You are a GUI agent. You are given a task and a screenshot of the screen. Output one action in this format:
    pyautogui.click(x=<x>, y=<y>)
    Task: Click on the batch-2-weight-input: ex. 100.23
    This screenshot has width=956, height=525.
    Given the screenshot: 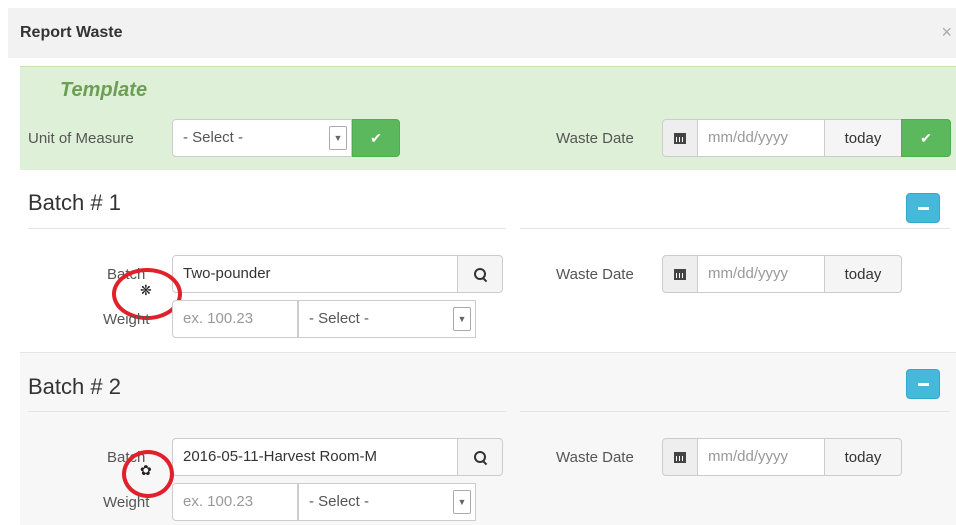 What is the action you would take?
    pyautogui.click(x=235, y=502)
    